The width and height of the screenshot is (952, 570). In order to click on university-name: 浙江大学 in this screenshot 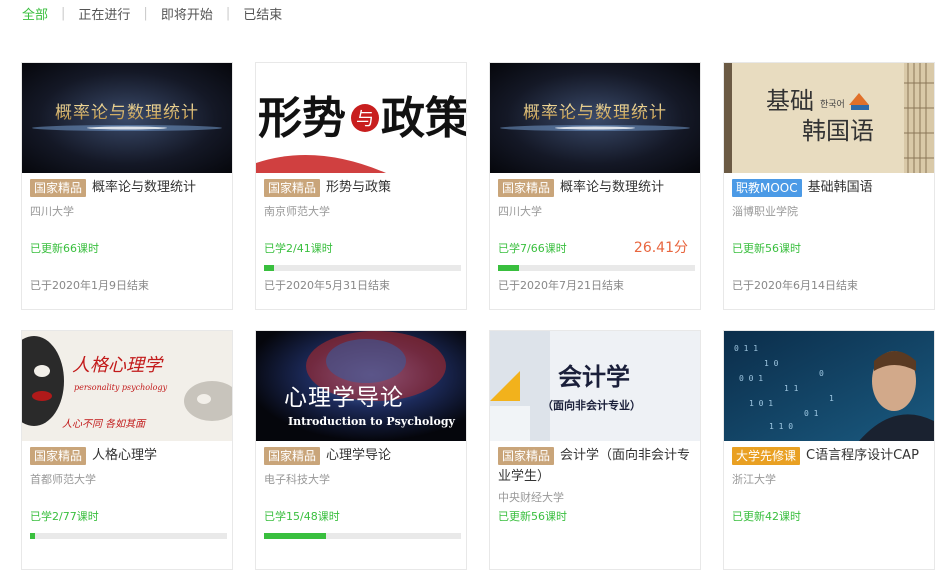, I will do `click(754, 479)`.